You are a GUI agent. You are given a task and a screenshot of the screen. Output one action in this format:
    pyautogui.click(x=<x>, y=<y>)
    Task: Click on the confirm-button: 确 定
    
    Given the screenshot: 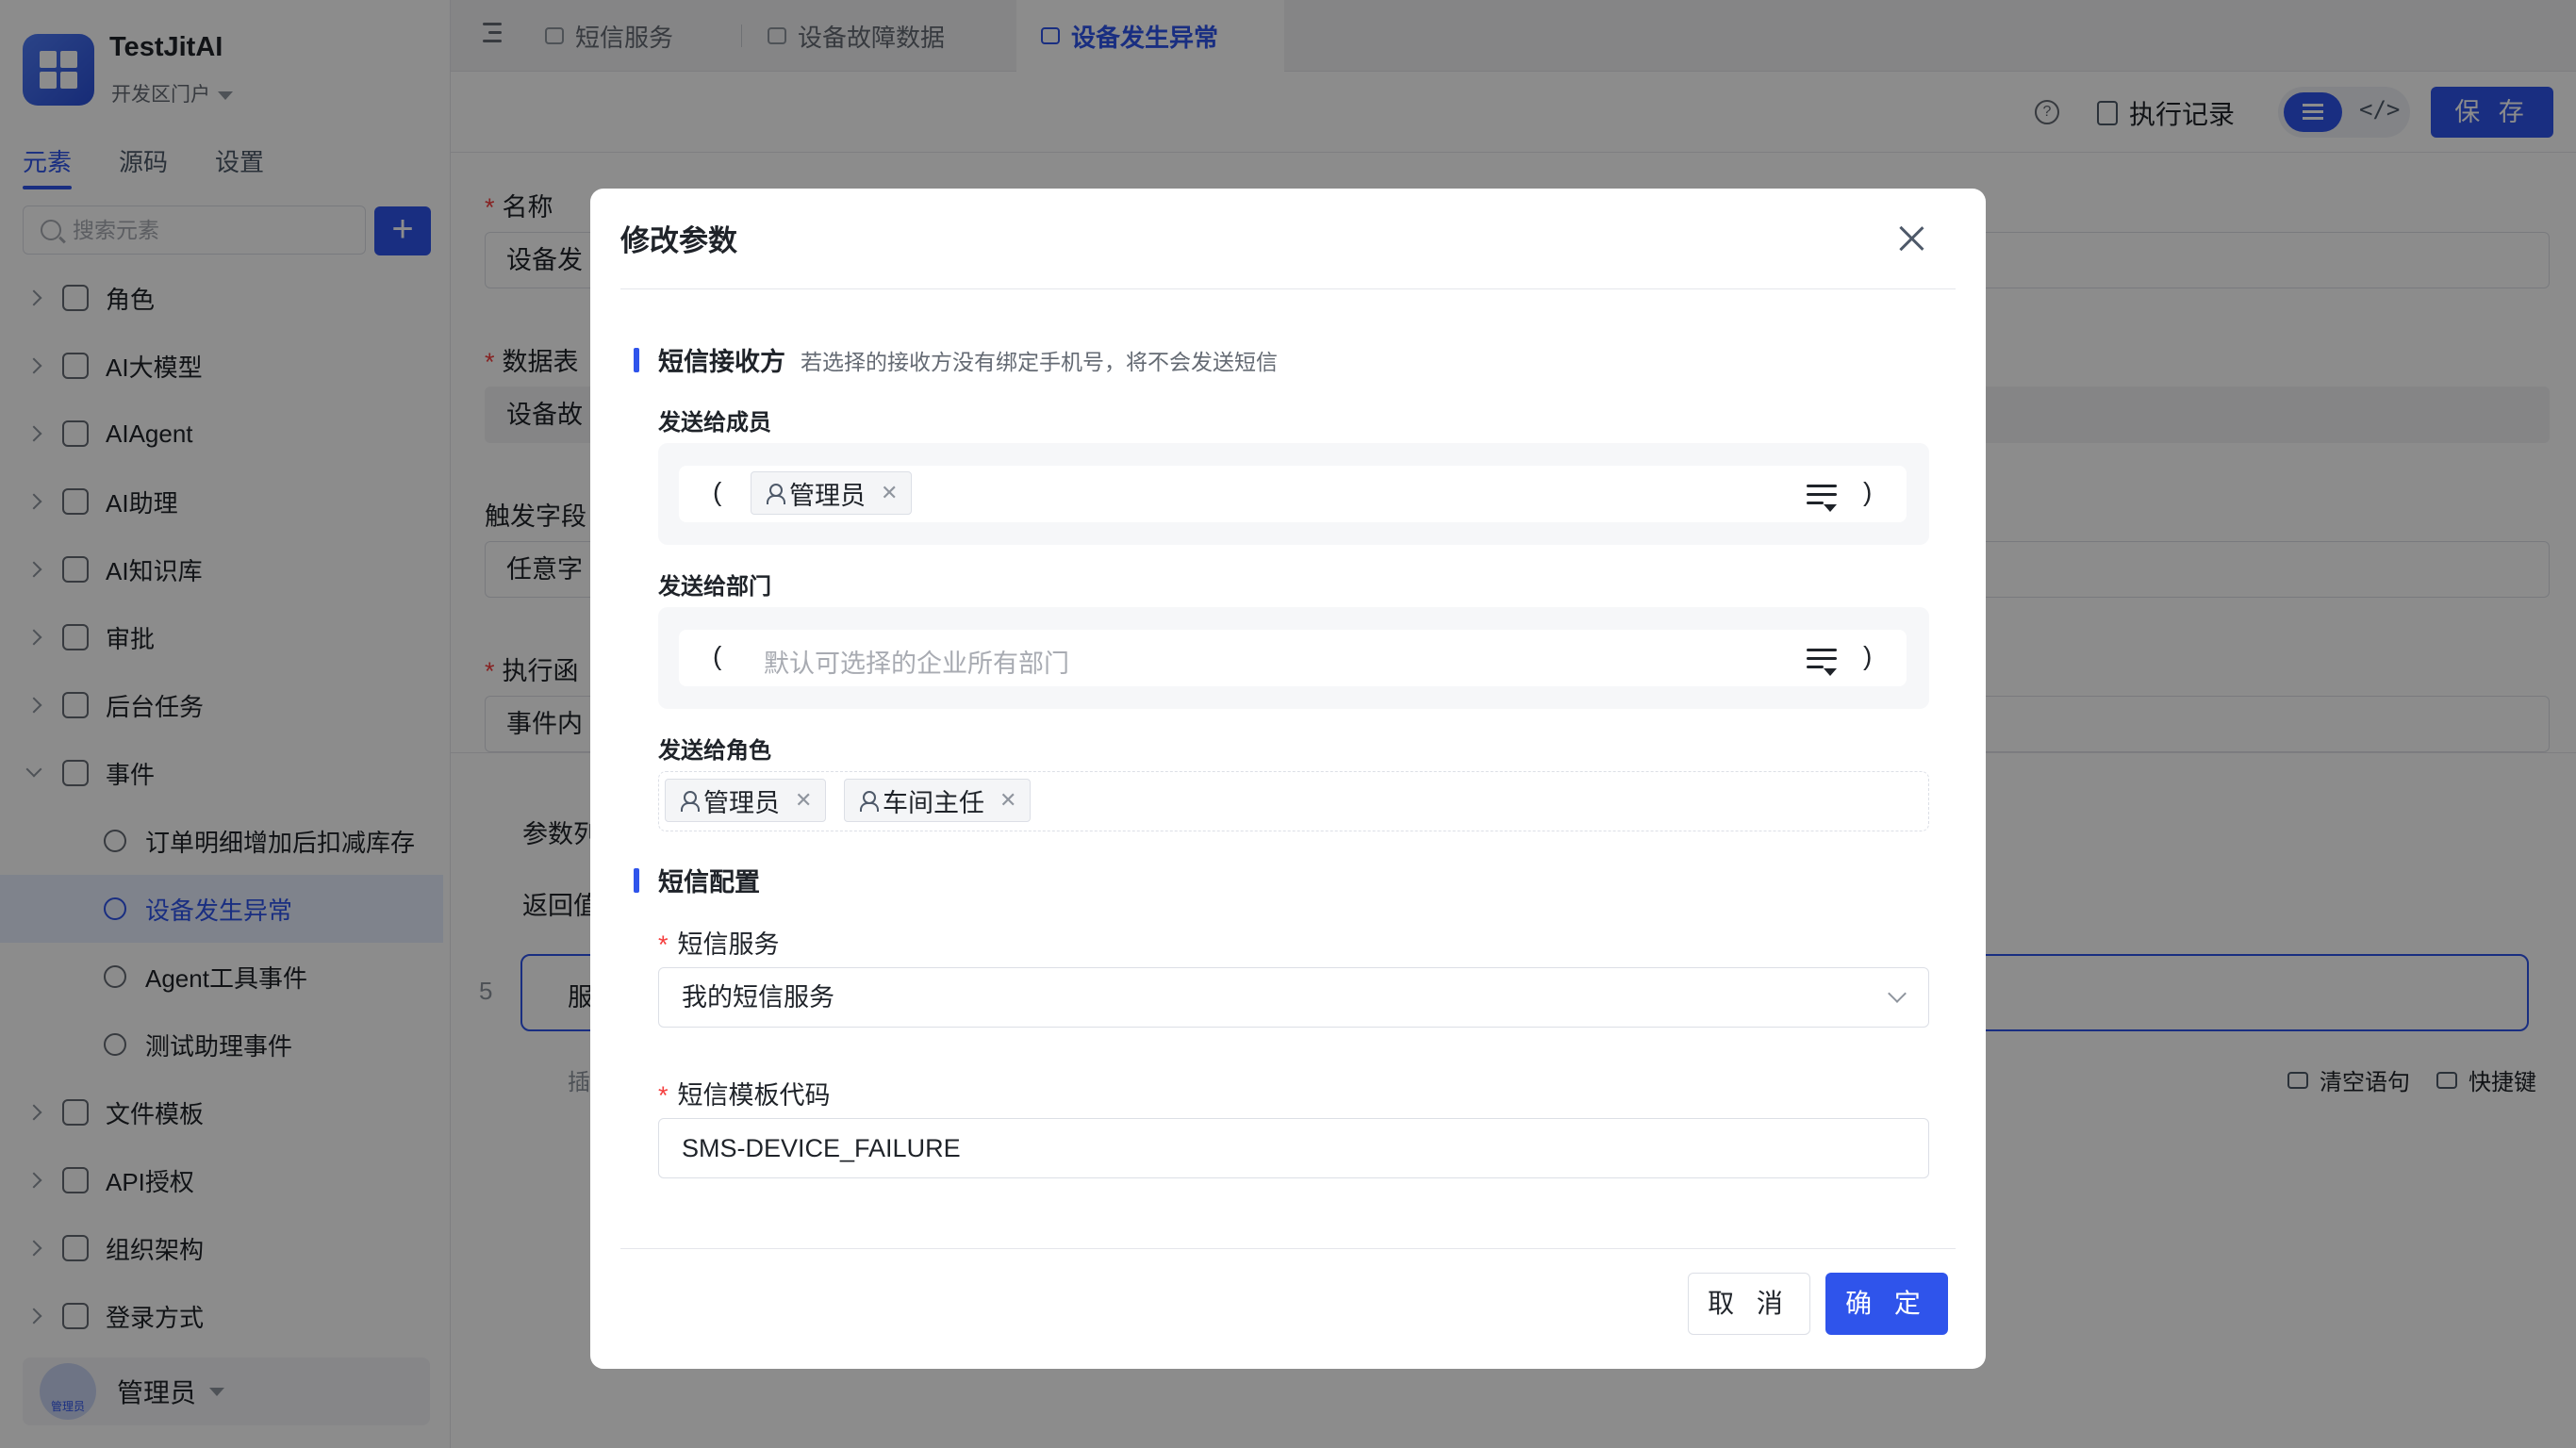 What is the action you would take?
    pyautogui.click(x=1886, y=1304)
    